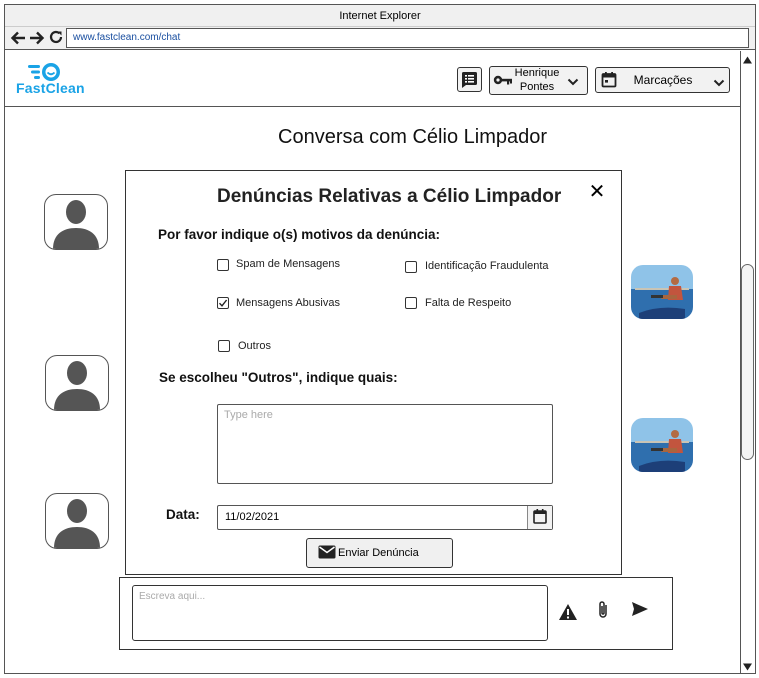  What do you see at coordinates (663, 80) in the screenshot?
I see `appointments-label: Marcações` at bounding box center [663, 80].